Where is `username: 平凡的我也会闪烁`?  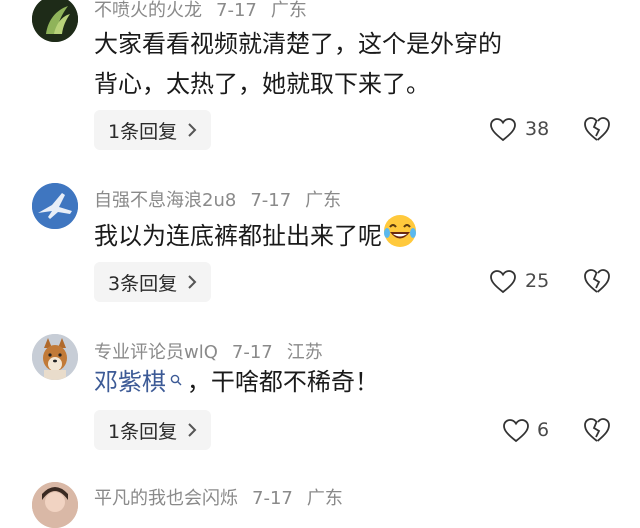 username: 平凡的我也会闪烁 is located at coordinates (166, 498).